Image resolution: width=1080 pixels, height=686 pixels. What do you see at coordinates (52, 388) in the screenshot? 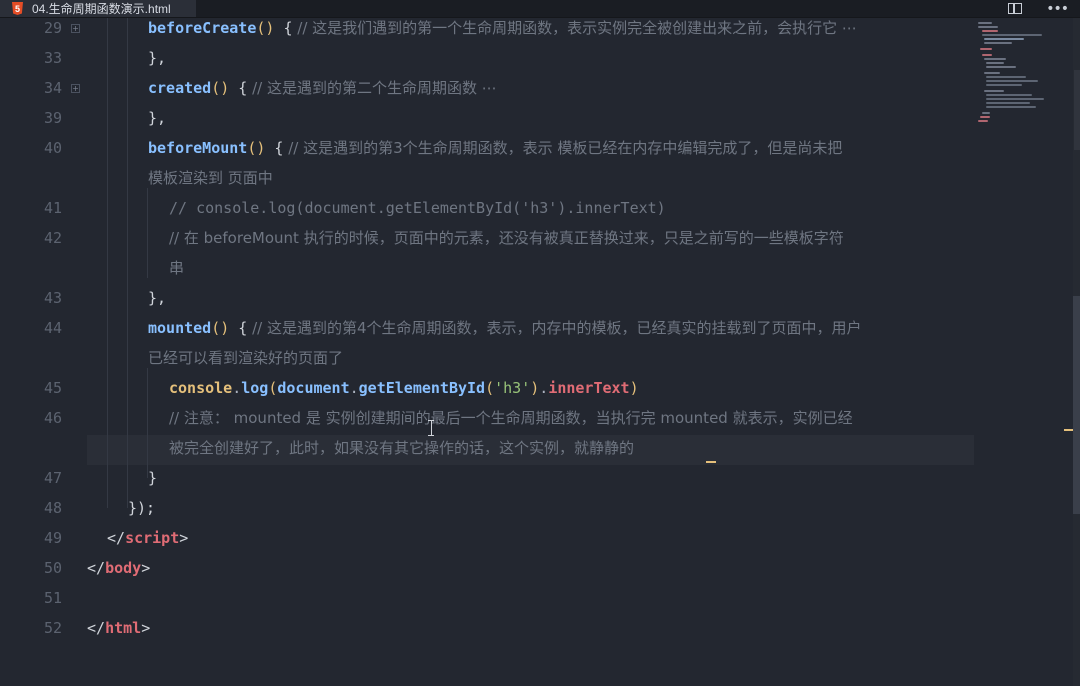
I see `line-number: 45` at bounding box center [52, 388].